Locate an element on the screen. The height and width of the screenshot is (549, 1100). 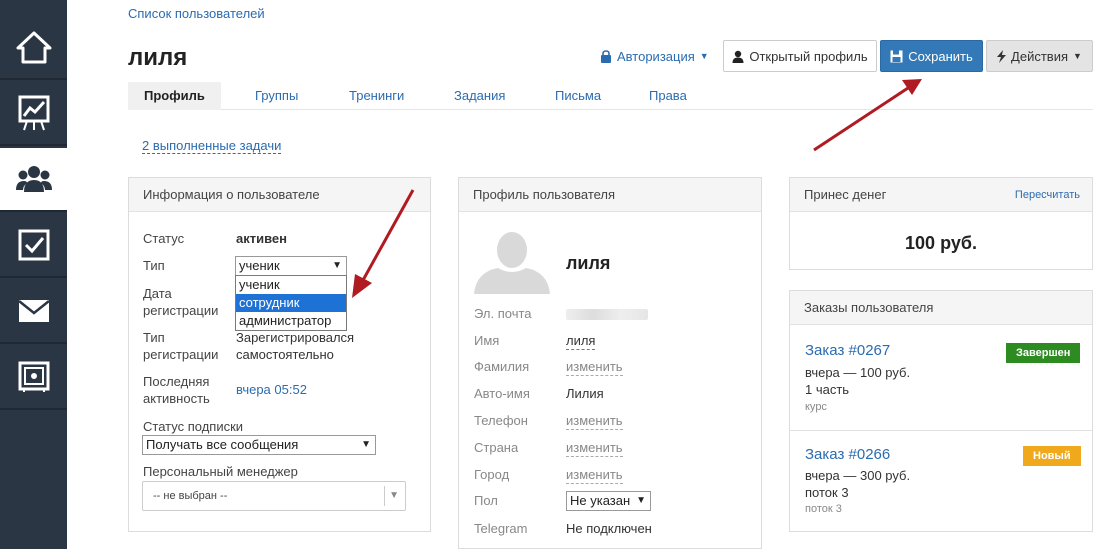
reg-date-label-line2: регистрации is located at coordinates (181, 310).